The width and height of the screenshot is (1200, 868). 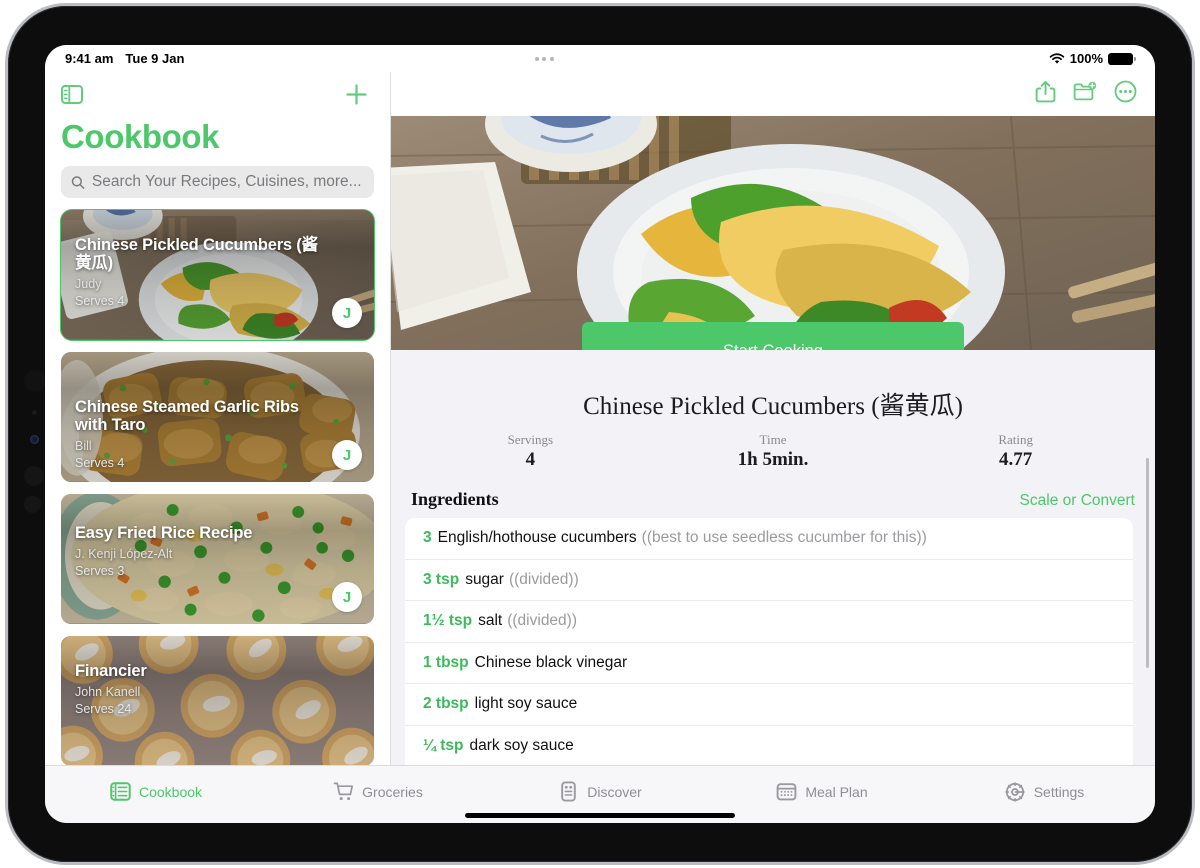 I want to click on status-bar: 9:41 am Tue 9 Jan 100%, so click(x=600, y=58).